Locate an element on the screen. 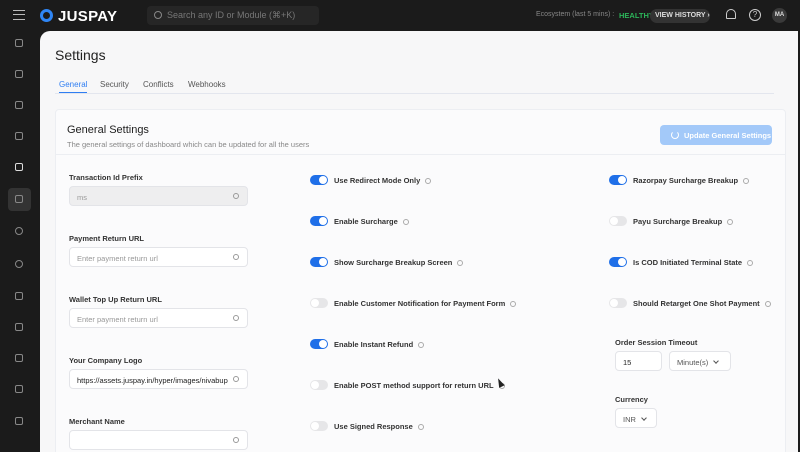 Image resolution: width=800 pixels, height=452 pixels. tab-conflicts: Conflicts is located at coordinates (158, 84).